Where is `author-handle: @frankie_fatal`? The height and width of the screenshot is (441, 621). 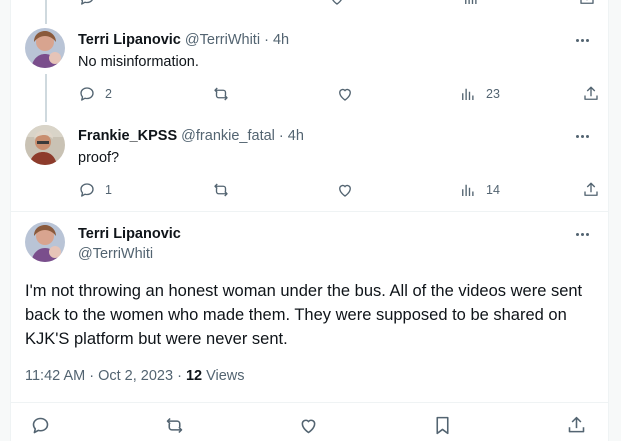 author-handle: @frankie_fatal is located at coordinates (228, 136).